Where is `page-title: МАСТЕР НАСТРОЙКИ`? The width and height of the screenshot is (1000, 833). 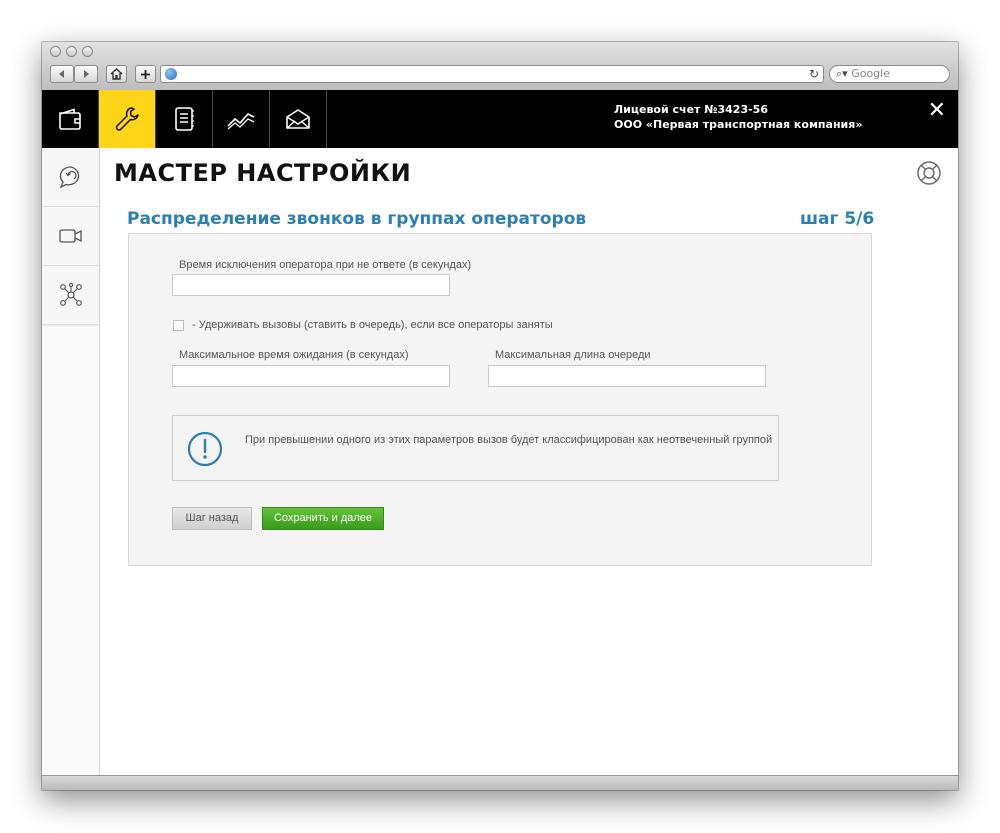 page-title: МАСТЕР НАСТРОЙКИ is located at coordinates (263, 173).